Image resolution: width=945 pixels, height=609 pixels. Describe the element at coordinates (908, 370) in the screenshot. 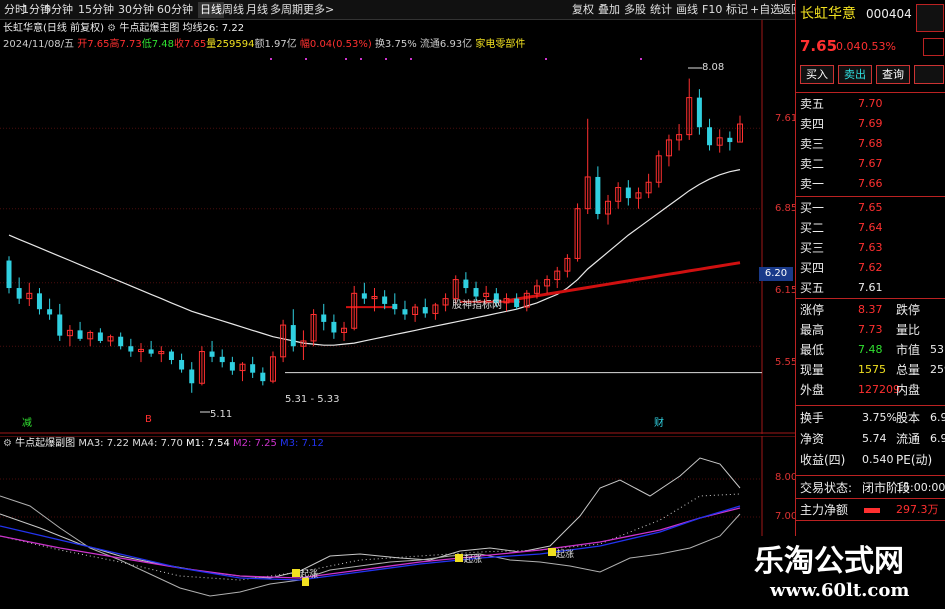

I see `stat-label-2: 总量` at that location.